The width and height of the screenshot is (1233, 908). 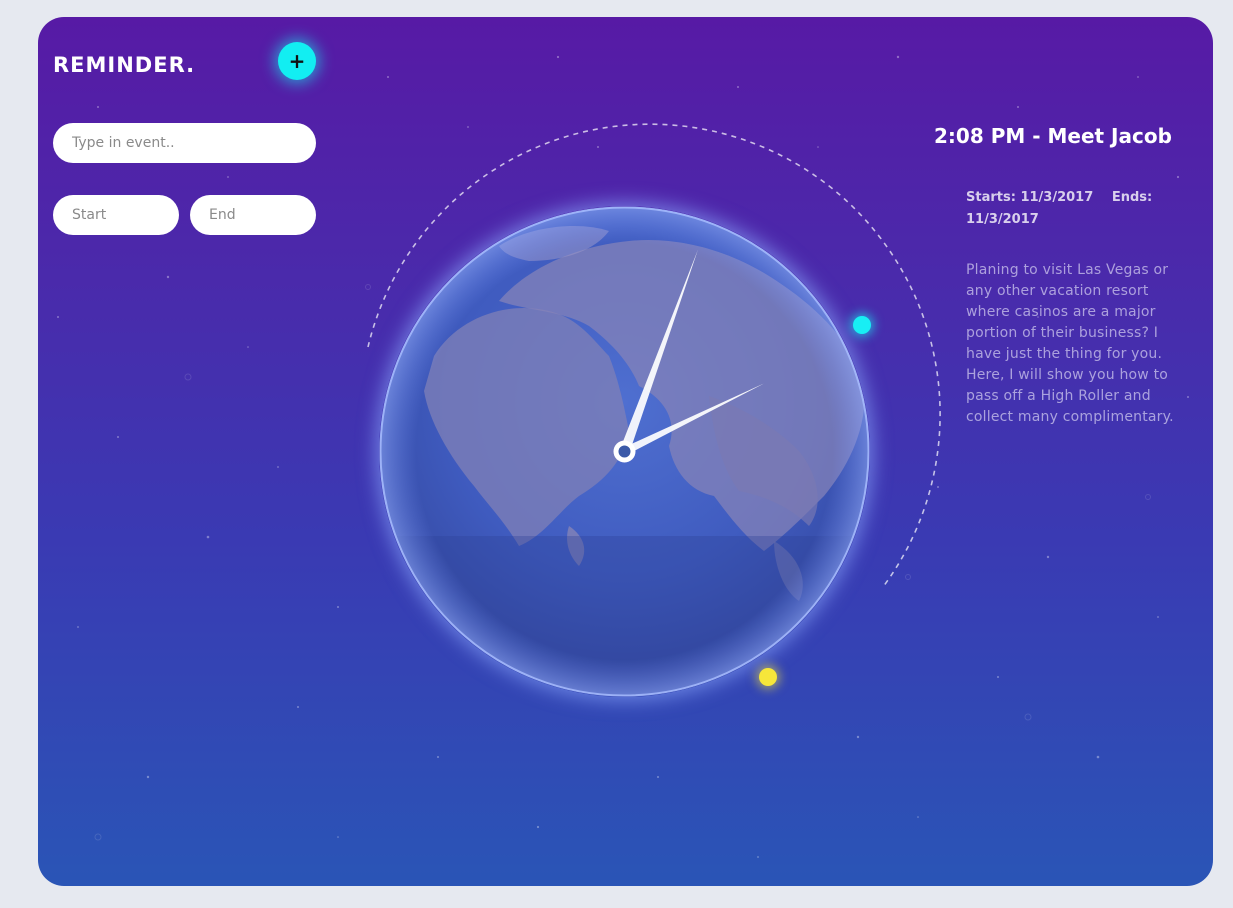 I want to click on orbit-marker-yellow, so click(x=768, y=677).